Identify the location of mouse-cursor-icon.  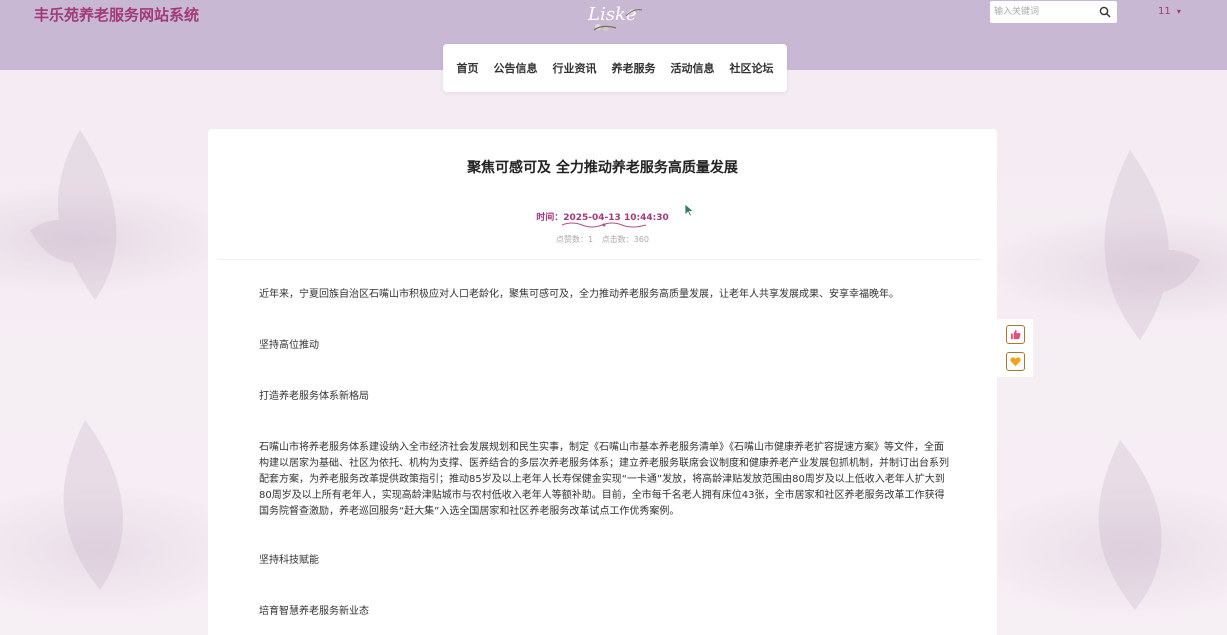
(689, 210).